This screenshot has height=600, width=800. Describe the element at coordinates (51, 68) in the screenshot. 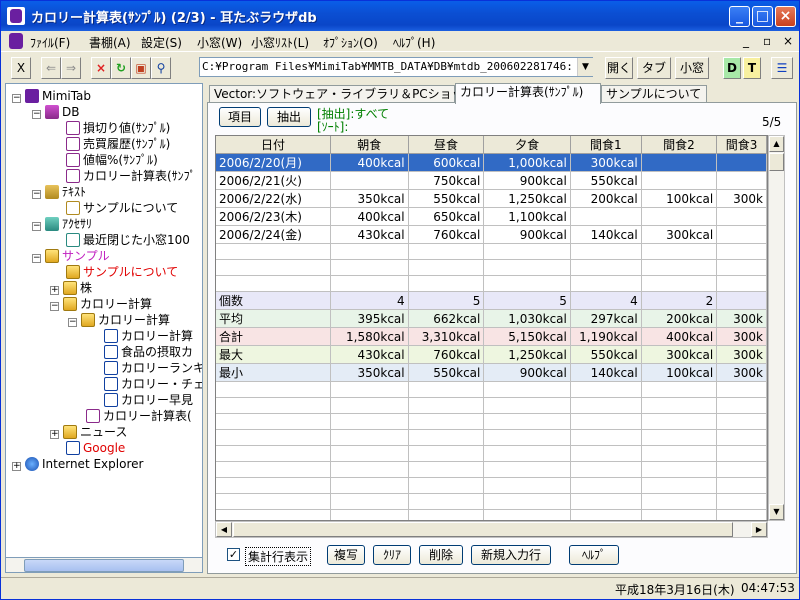

I see `back-button: ⇐` at that location.